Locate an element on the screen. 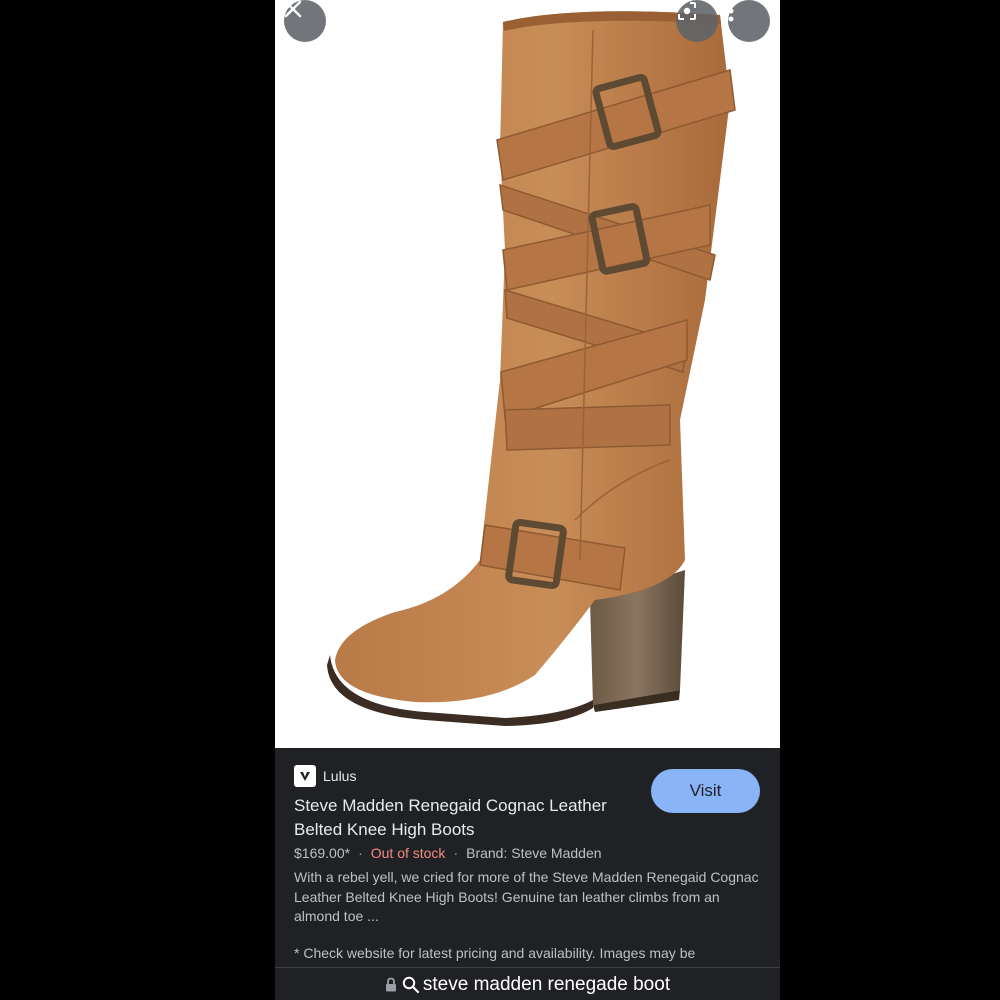 This screenshot has height=1000, width=1000. search-icon is located at coordinates (411, 984).